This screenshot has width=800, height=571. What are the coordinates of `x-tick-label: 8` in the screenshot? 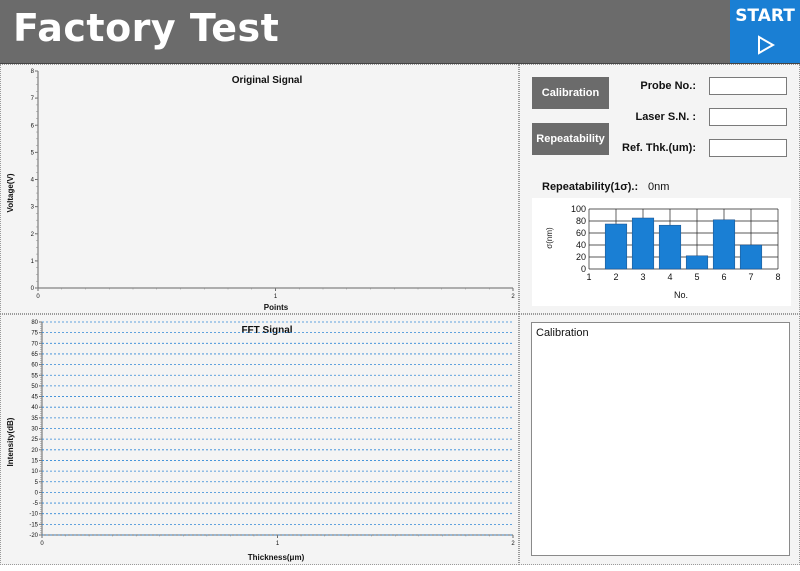 It's located at (777, 277).